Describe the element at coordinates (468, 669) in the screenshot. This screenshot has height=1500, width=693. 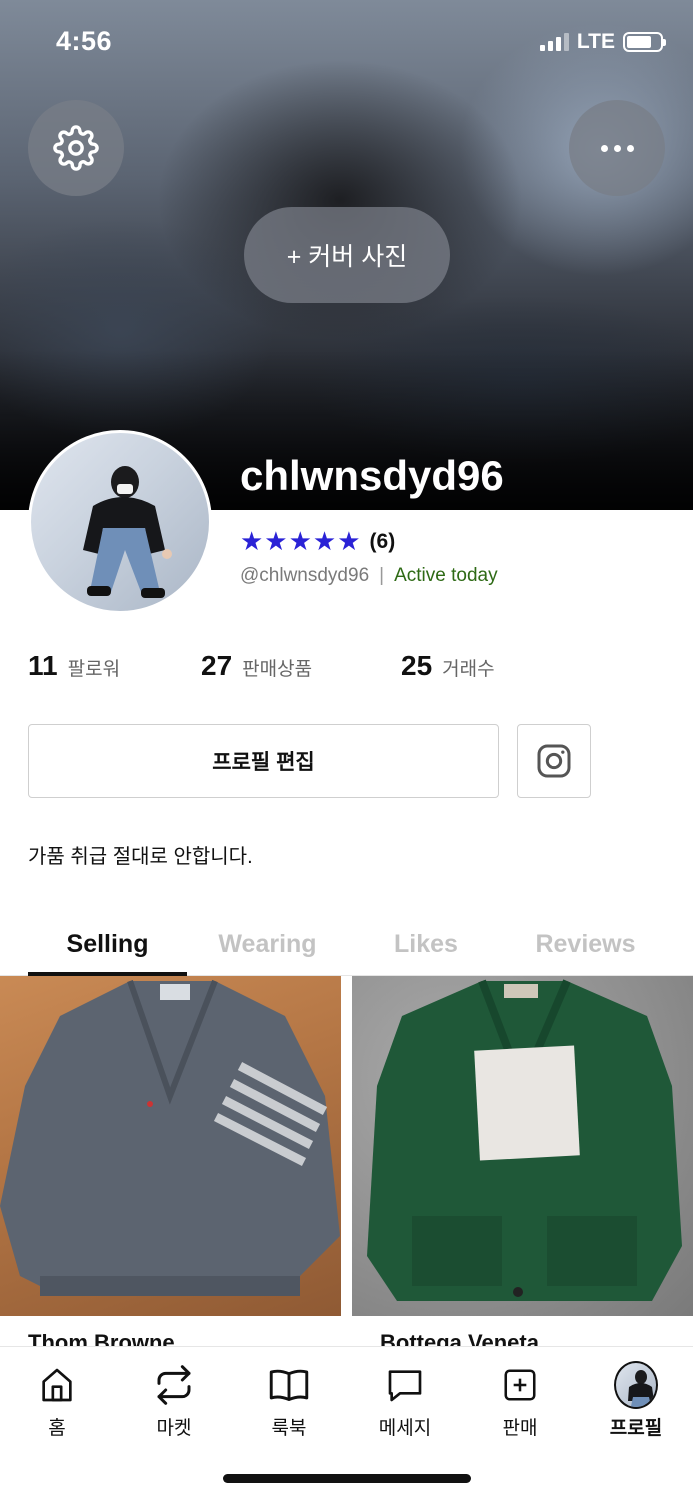
I see `stat-label: 거래수` at that location.